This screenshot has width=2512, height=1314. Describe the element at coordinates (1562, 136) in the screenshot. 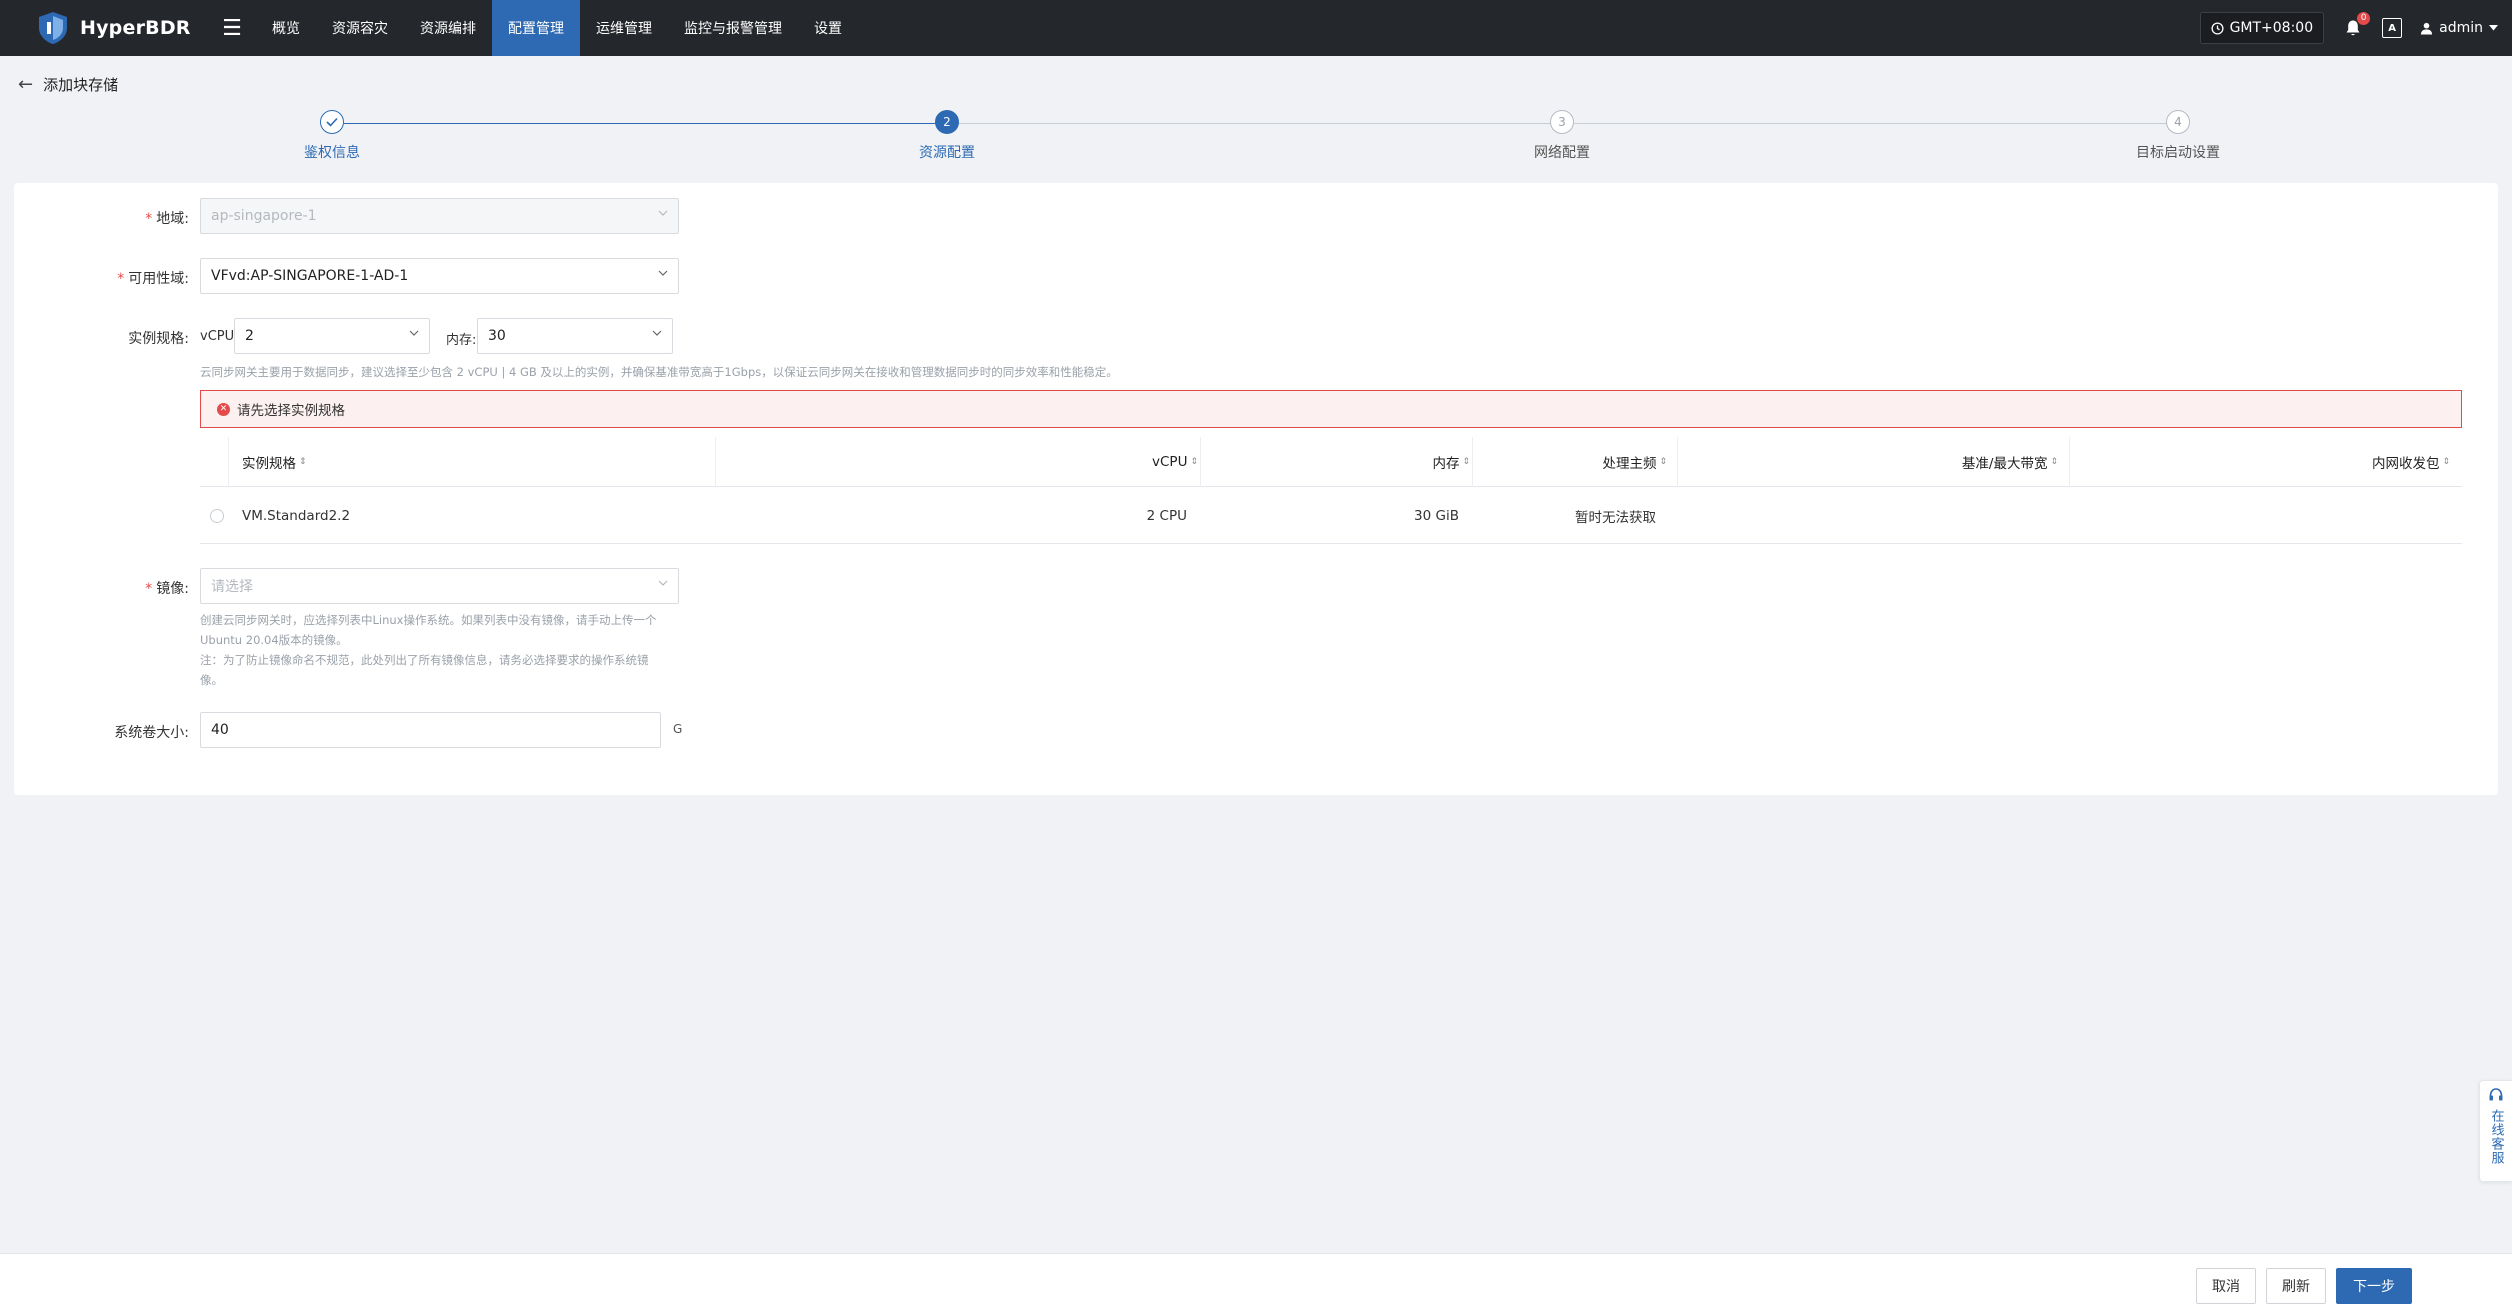

I see `step-network-config: 3 网络配置` at that location.